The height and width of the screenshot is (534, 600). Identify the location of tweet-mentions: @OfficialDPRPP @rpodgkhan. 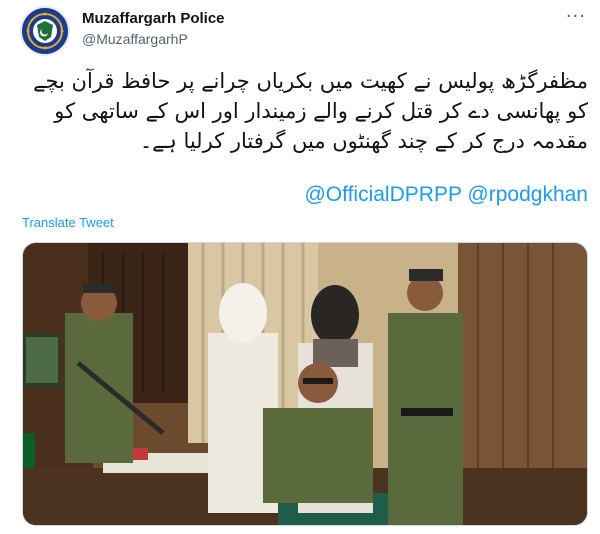
(446, 195).